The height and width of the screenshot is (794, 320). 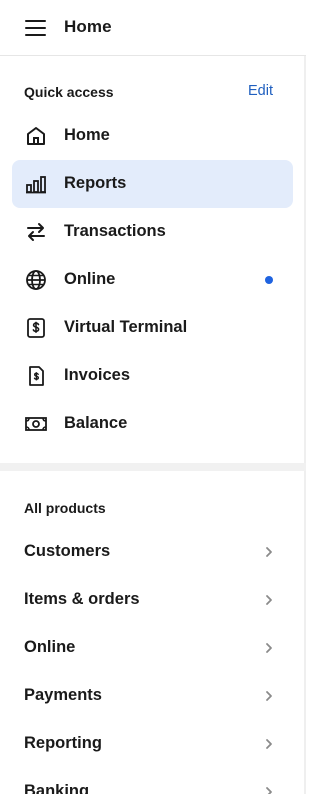 I want to click on product-item-label: Items & orders, so click(x=82, y=599).